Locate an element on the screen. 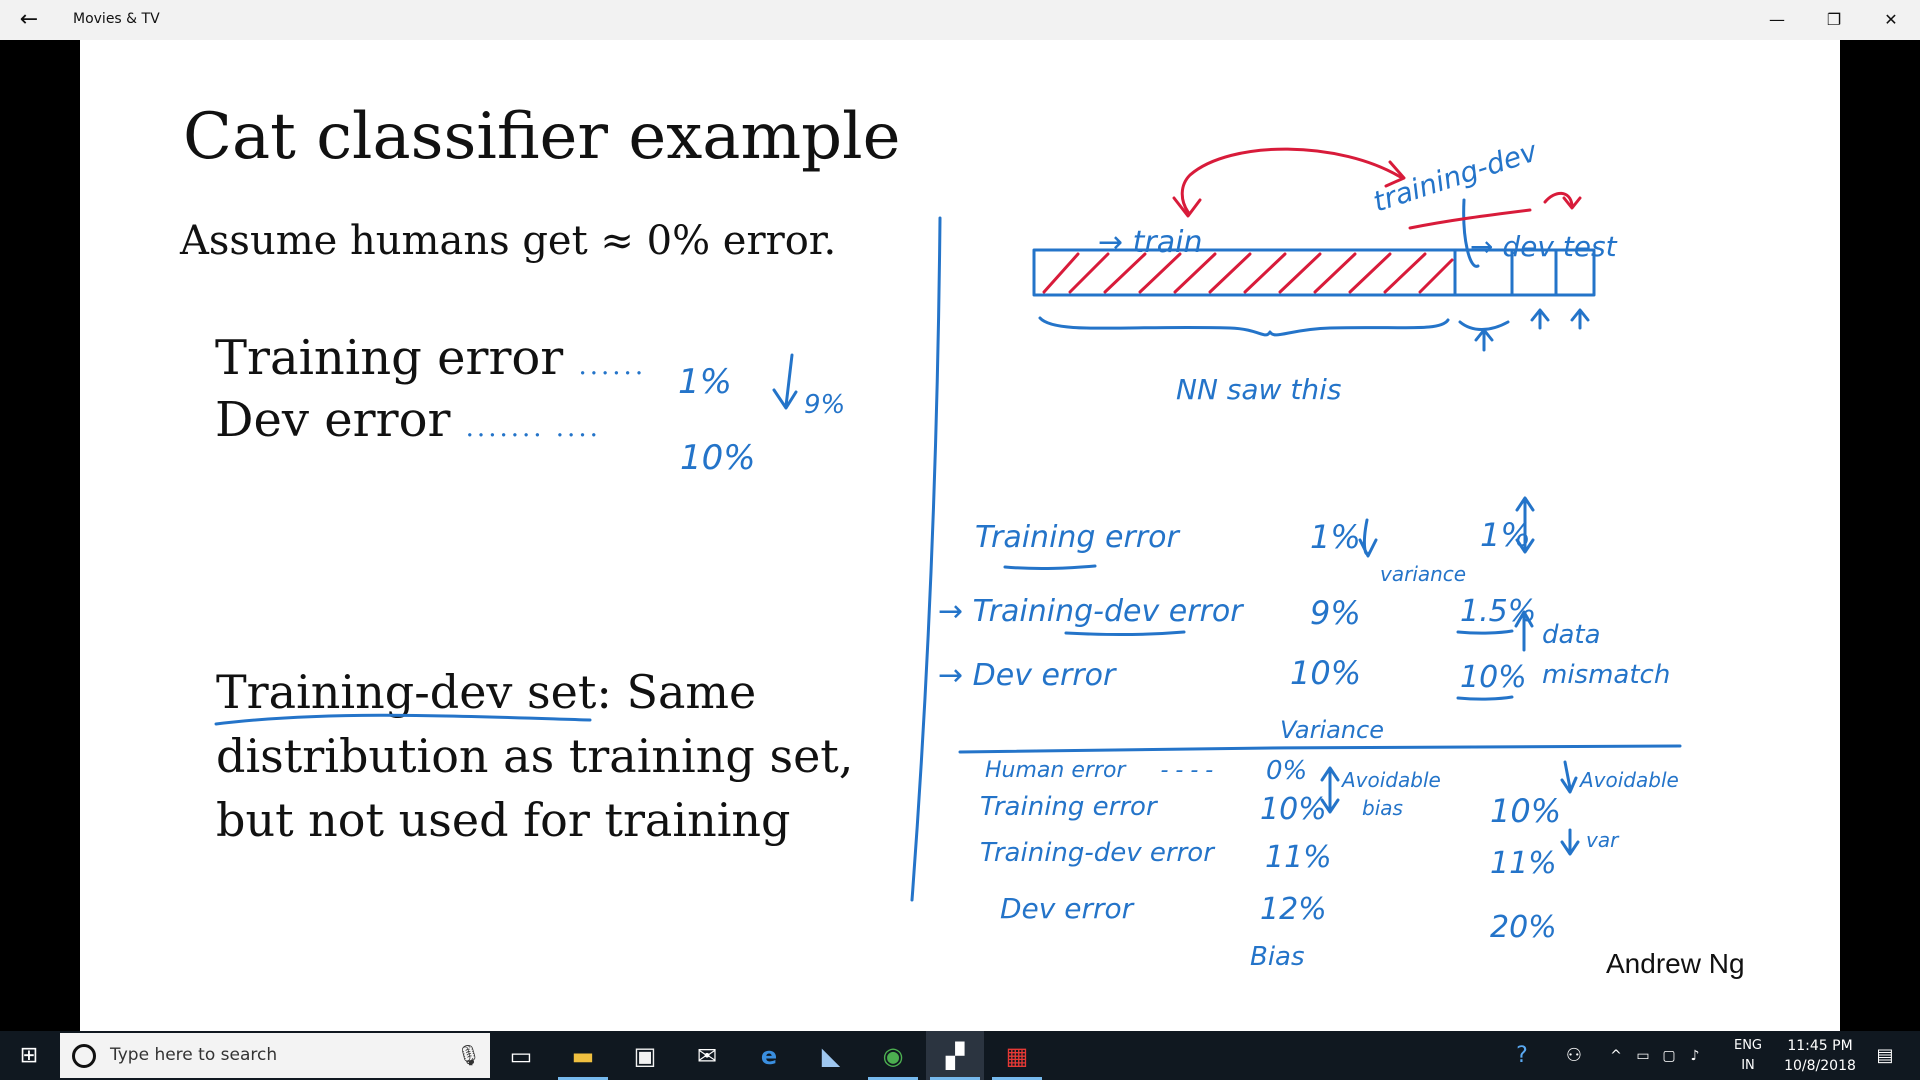 The width and height of the screenshot is (1920, 1080). help-icon: ? is located at coordinates (1522, 1055).